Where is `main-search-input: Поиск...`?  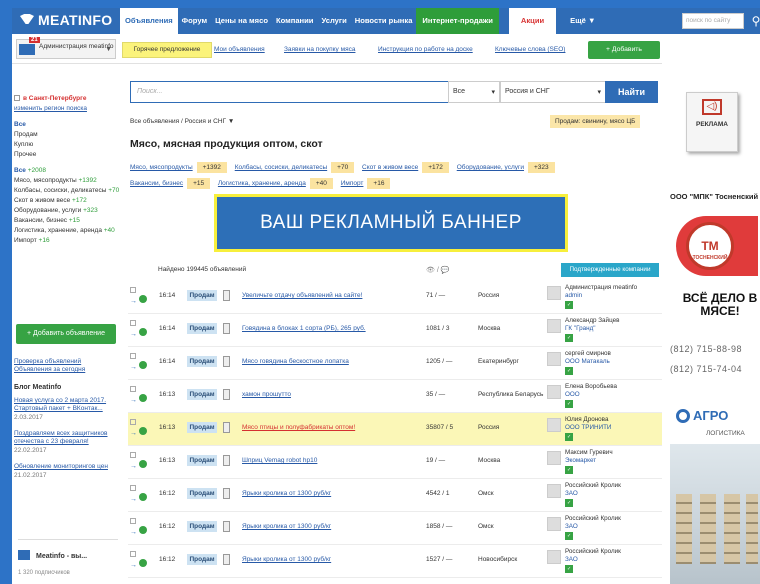
main-search-input: Поиск... is located at coordinates (290, 92).